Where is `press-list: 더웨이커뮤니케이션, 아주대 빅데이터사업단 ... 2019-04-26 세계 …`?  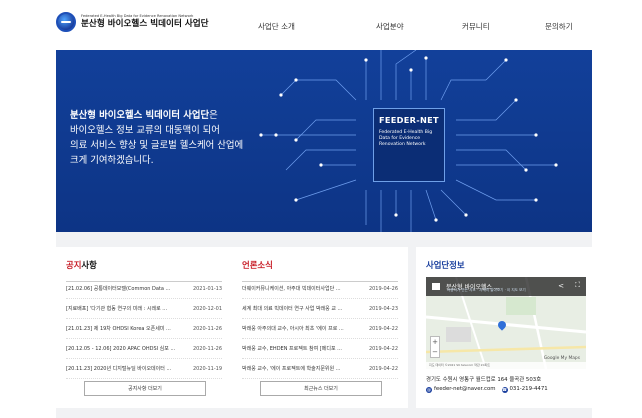 press-list: 더웨이커뮤니케이션, 아주대 빅데이터사업단 ... 2019-04-26 세계 … is located at coordinates (320, 329).